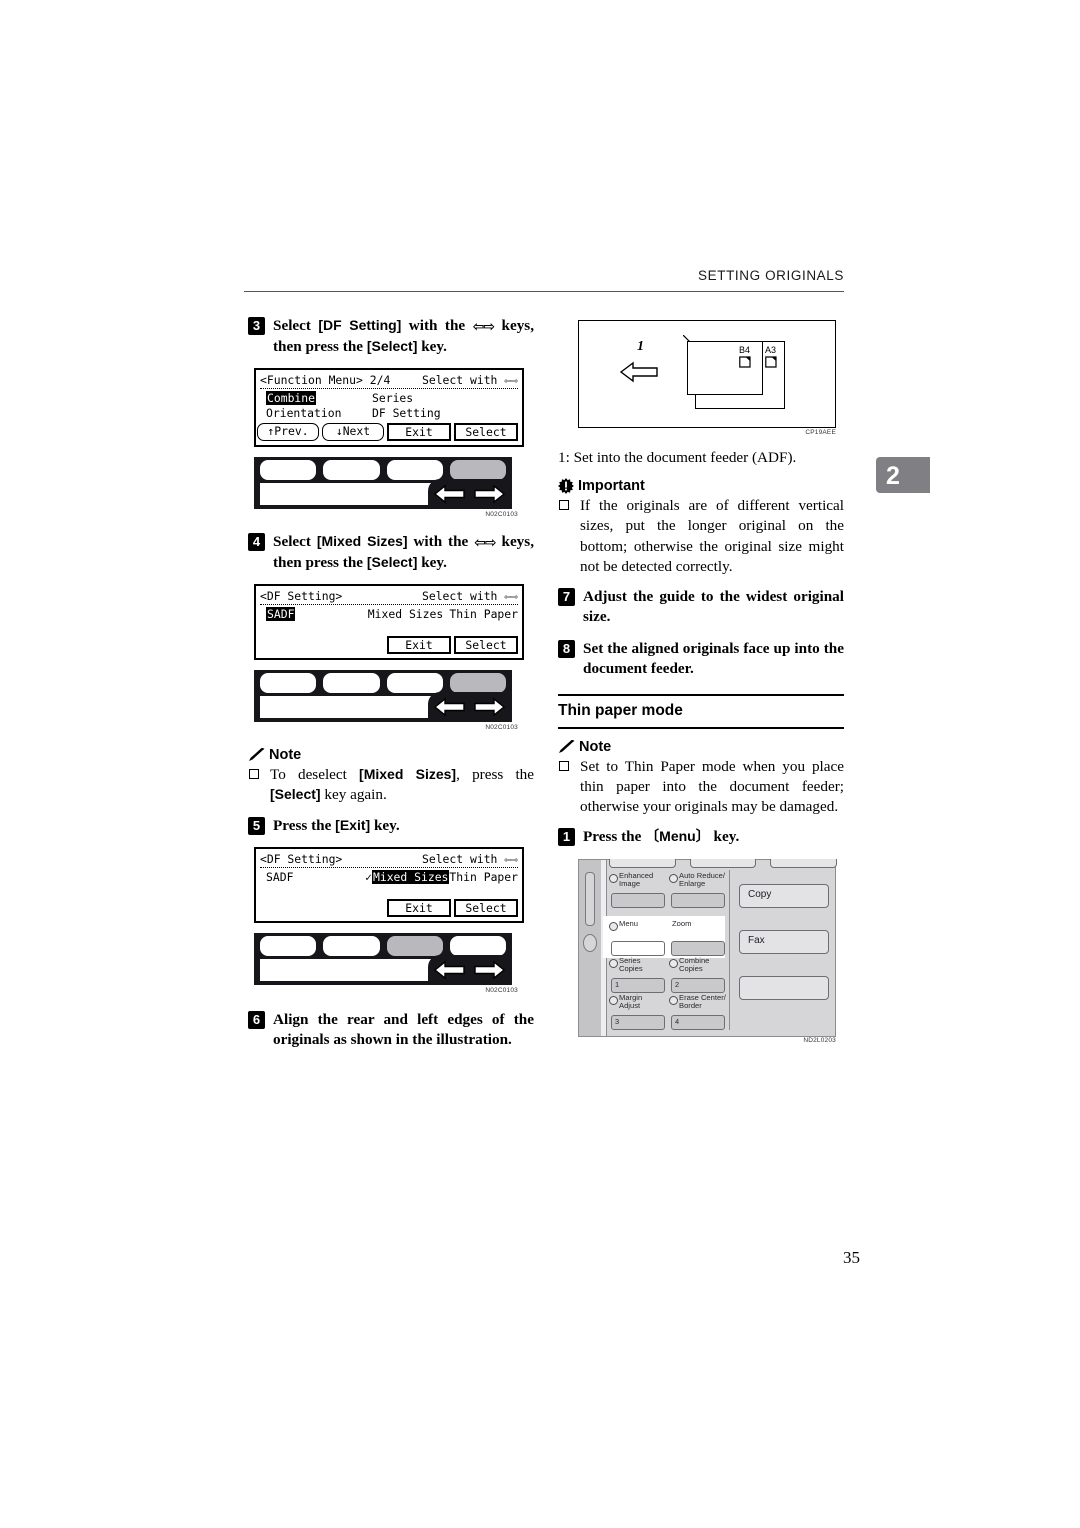 Image resolution: width=1080 pixels, height=1528 pixels. What do you see at coordinates (353, 432) in the screenshot?
I see `lcd1-button-next: ↓Next` at bounding box center [353, 432].